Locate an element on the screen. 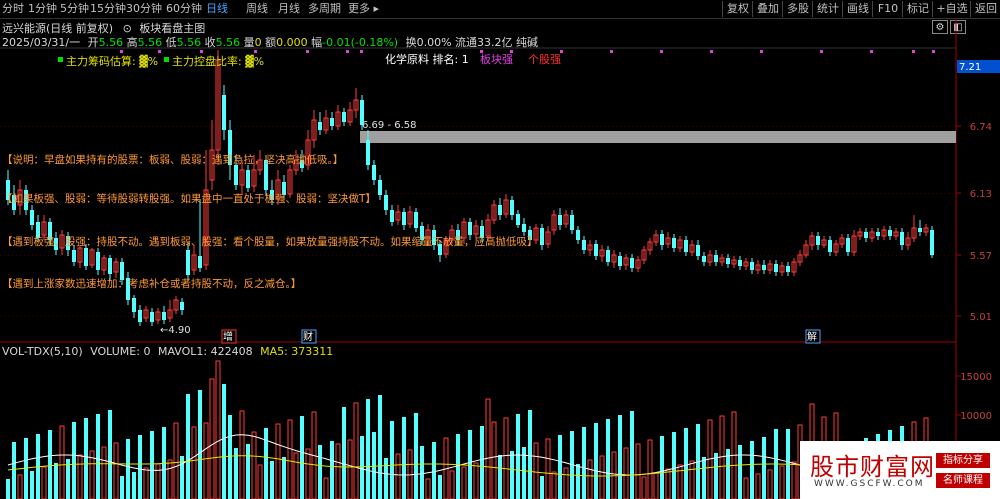 The width and height of the screenshot is (1000, 499). volume-indicator-name: VOL-TDX(5,10) is located at coordinates (42, 351).